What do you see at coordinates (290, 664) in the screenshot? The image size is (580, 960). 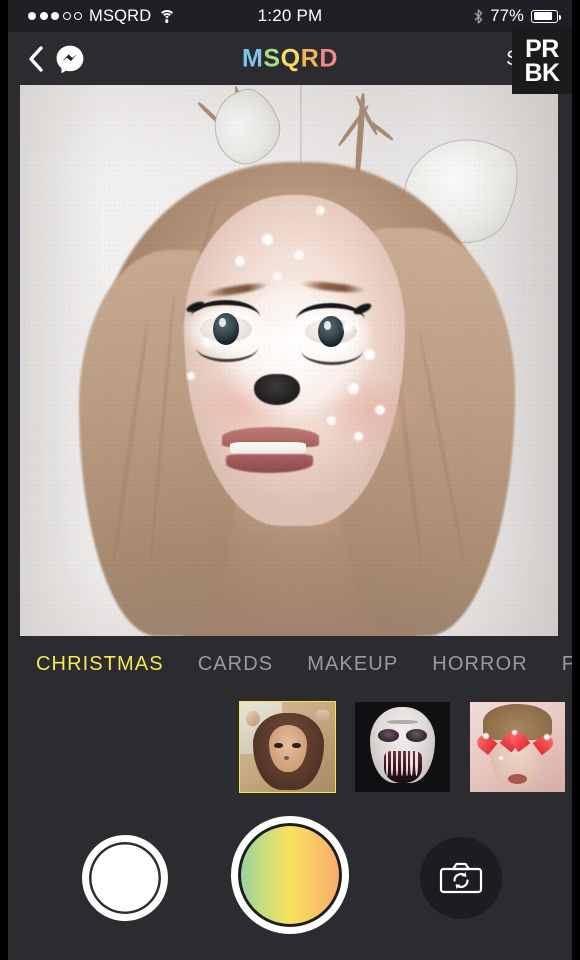 I see `filter-category-tabs: CHRISTMAS CARDS MAKEUP HORROR FACES` at bounding box center [290, 664].